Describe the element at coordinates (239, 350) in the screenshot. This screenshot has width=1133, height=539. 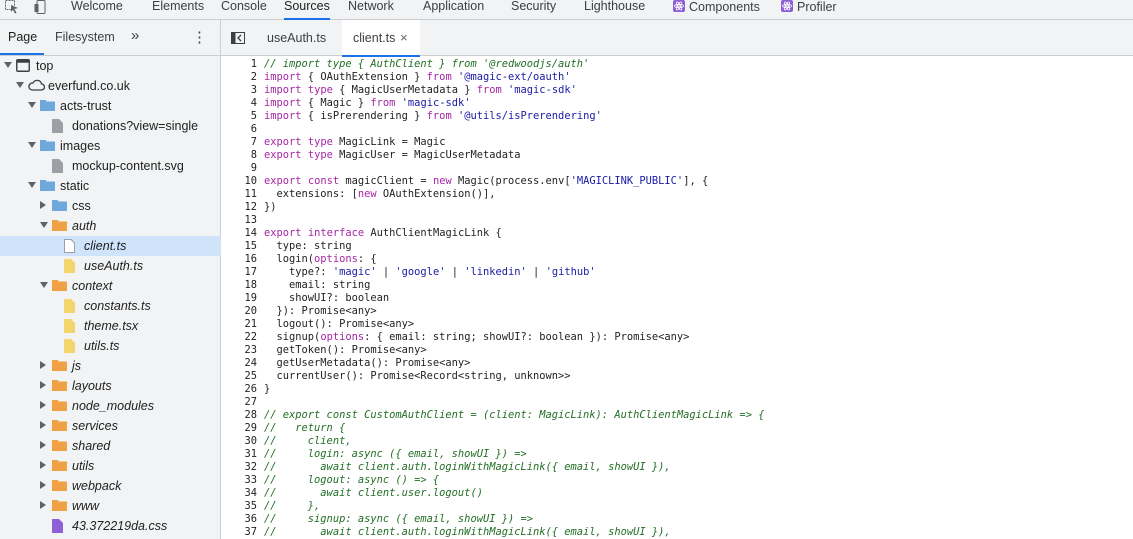
I see `line-number: 23` at that location.